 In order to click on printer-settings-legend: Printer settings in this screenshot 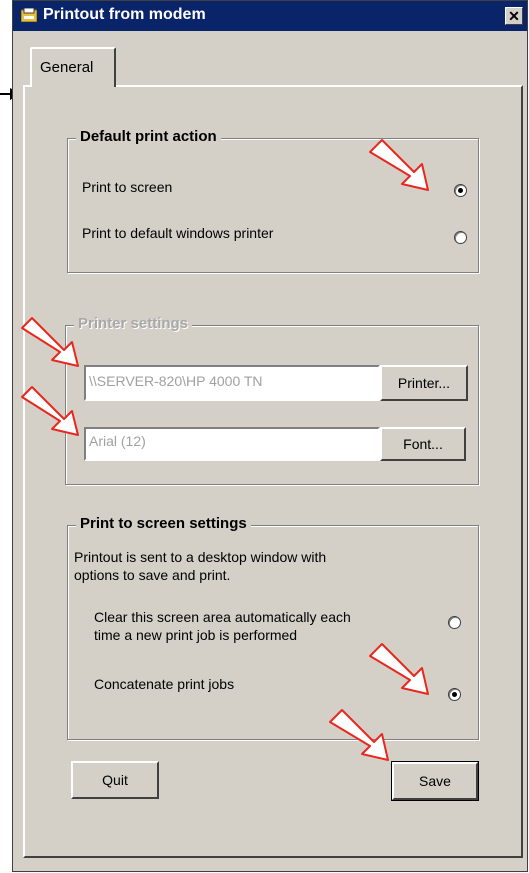, I will do `click(133, 323)`.